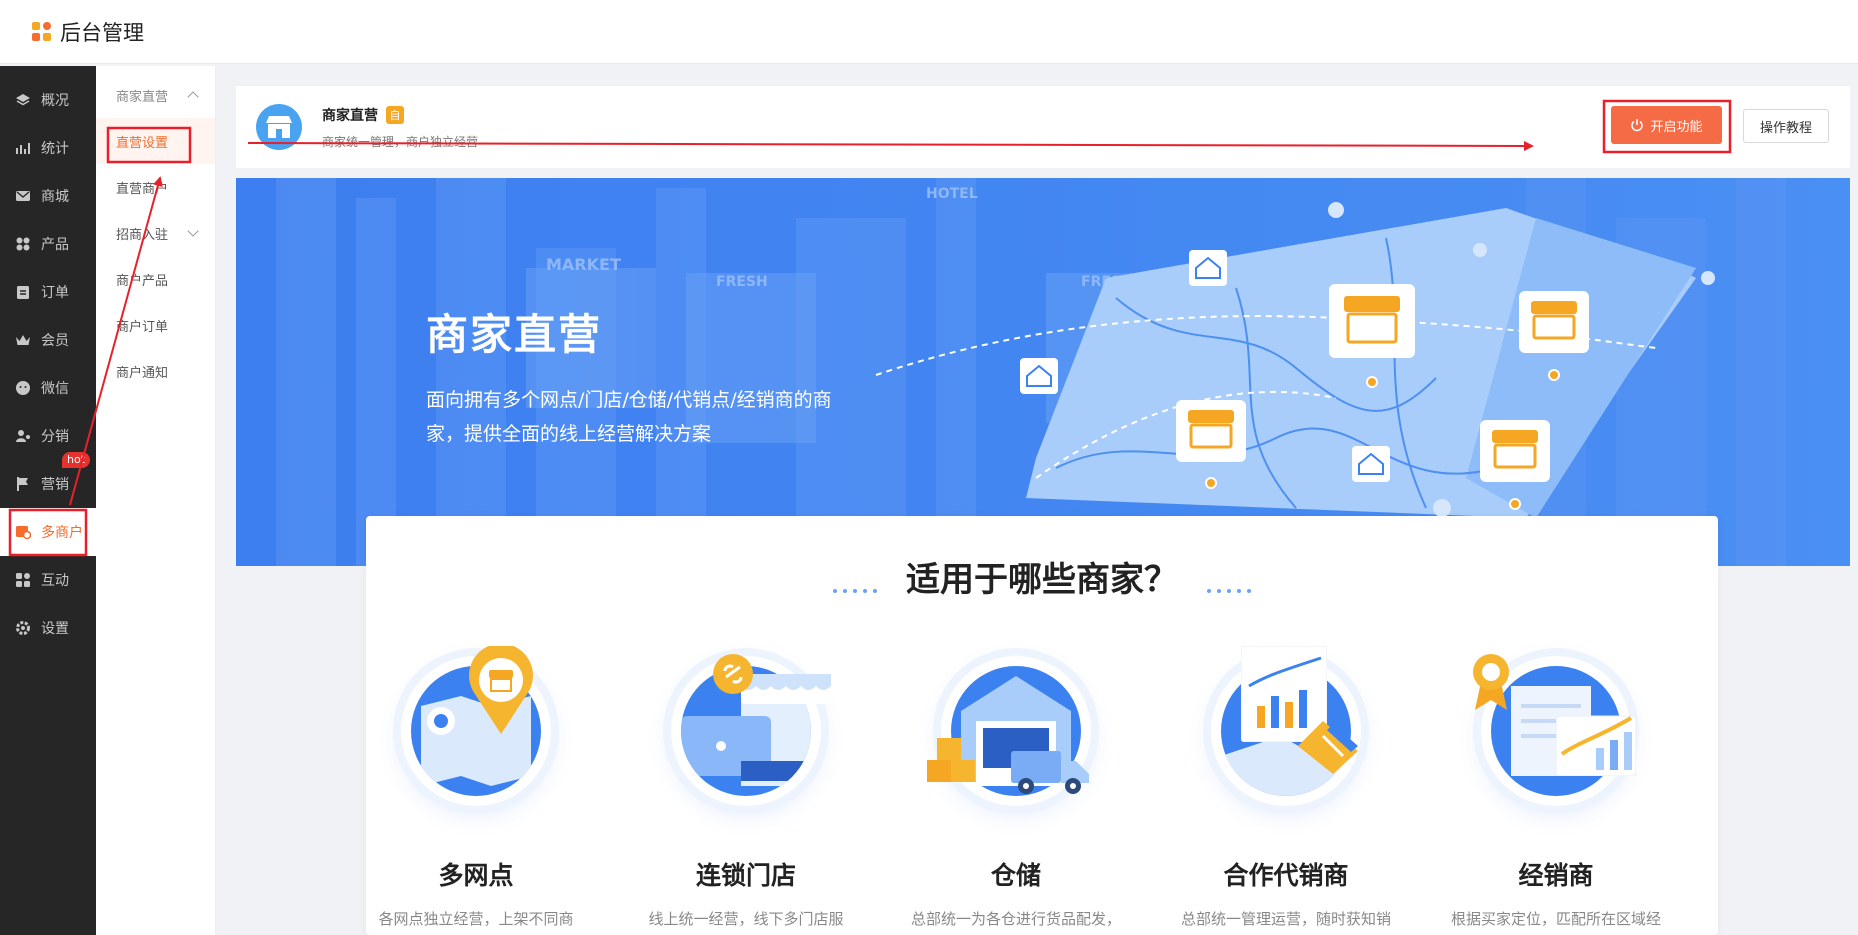  I want to click on sidebar-item-marketing: hot 营销, so click(48, 480).